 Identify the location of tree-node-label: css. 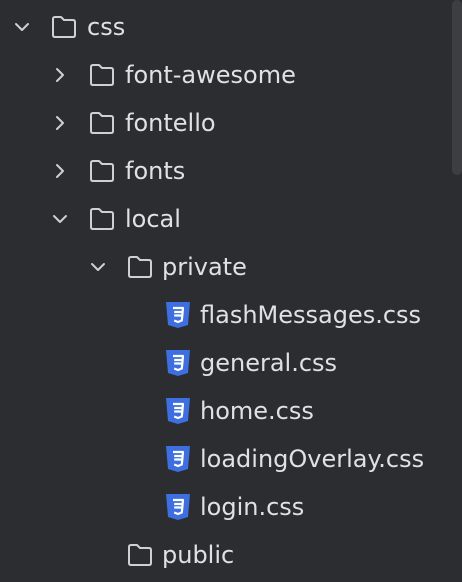
(106, 27).